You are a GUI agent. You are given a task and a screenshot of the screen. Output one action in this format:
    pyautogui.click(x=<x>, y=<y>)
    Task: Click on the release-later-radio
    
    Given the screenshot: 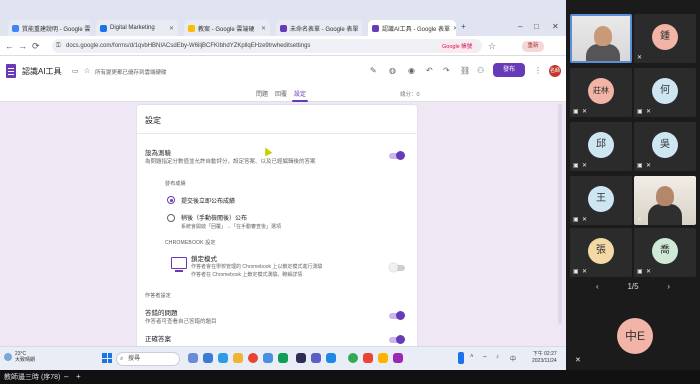 What is the action you would take?
    pyautogui.click(x=171, y=218)
    